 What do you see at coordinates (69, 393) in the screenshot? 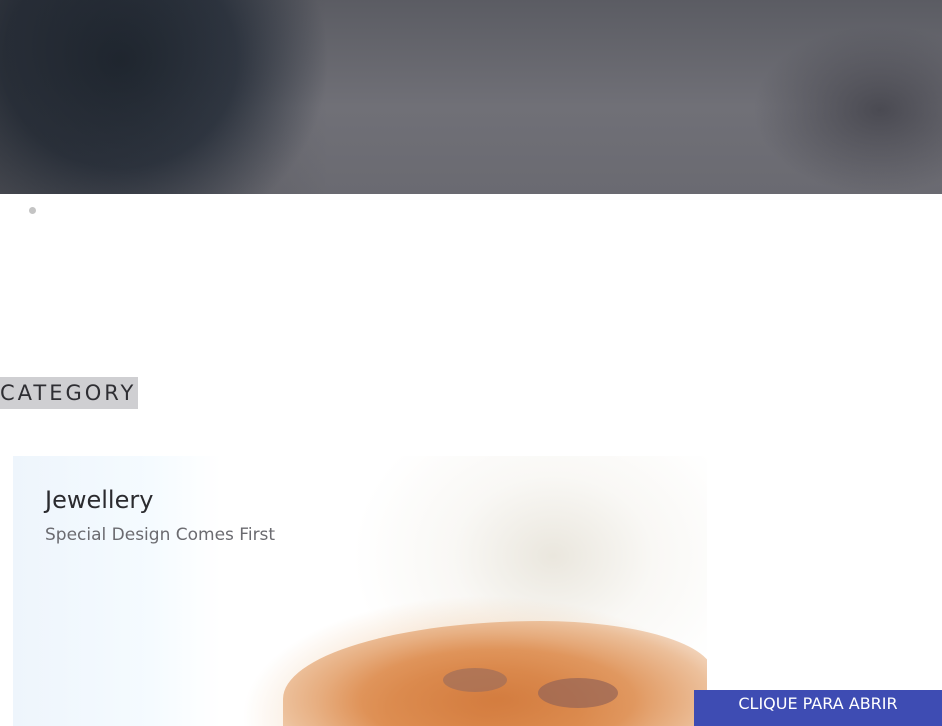
I see `category-heading: CATEGORY` at bounding box center [69, 393].